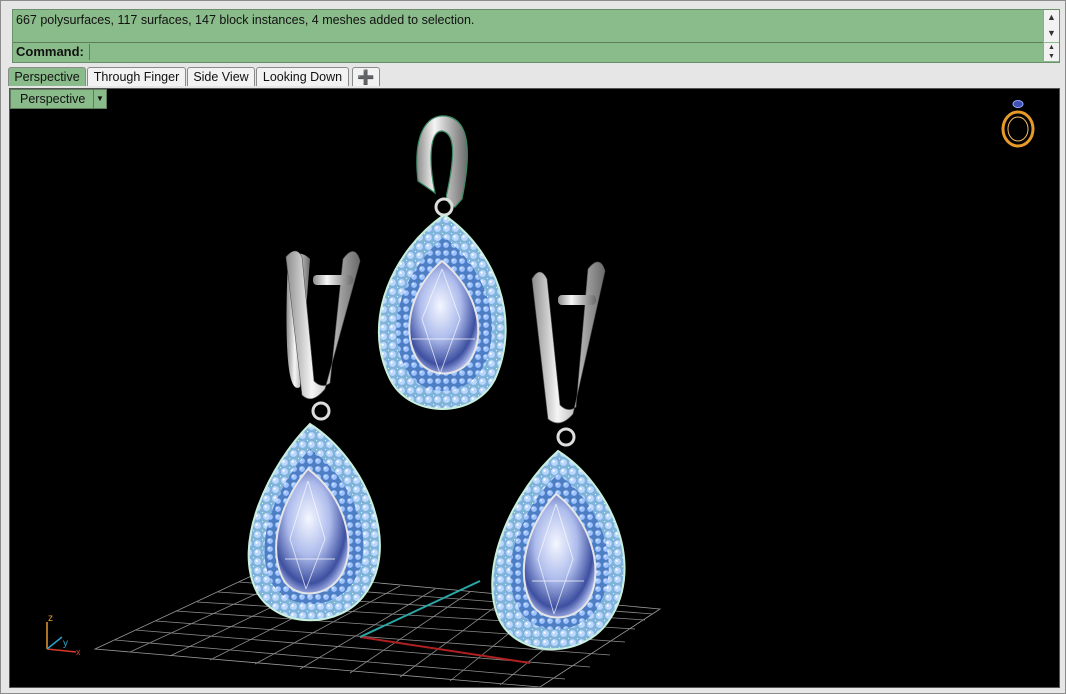 The height and width of the screenshot is (694, 1066). Describe the element at coordinates (442, 262) in the screenshot. I see `pendant` at that location.